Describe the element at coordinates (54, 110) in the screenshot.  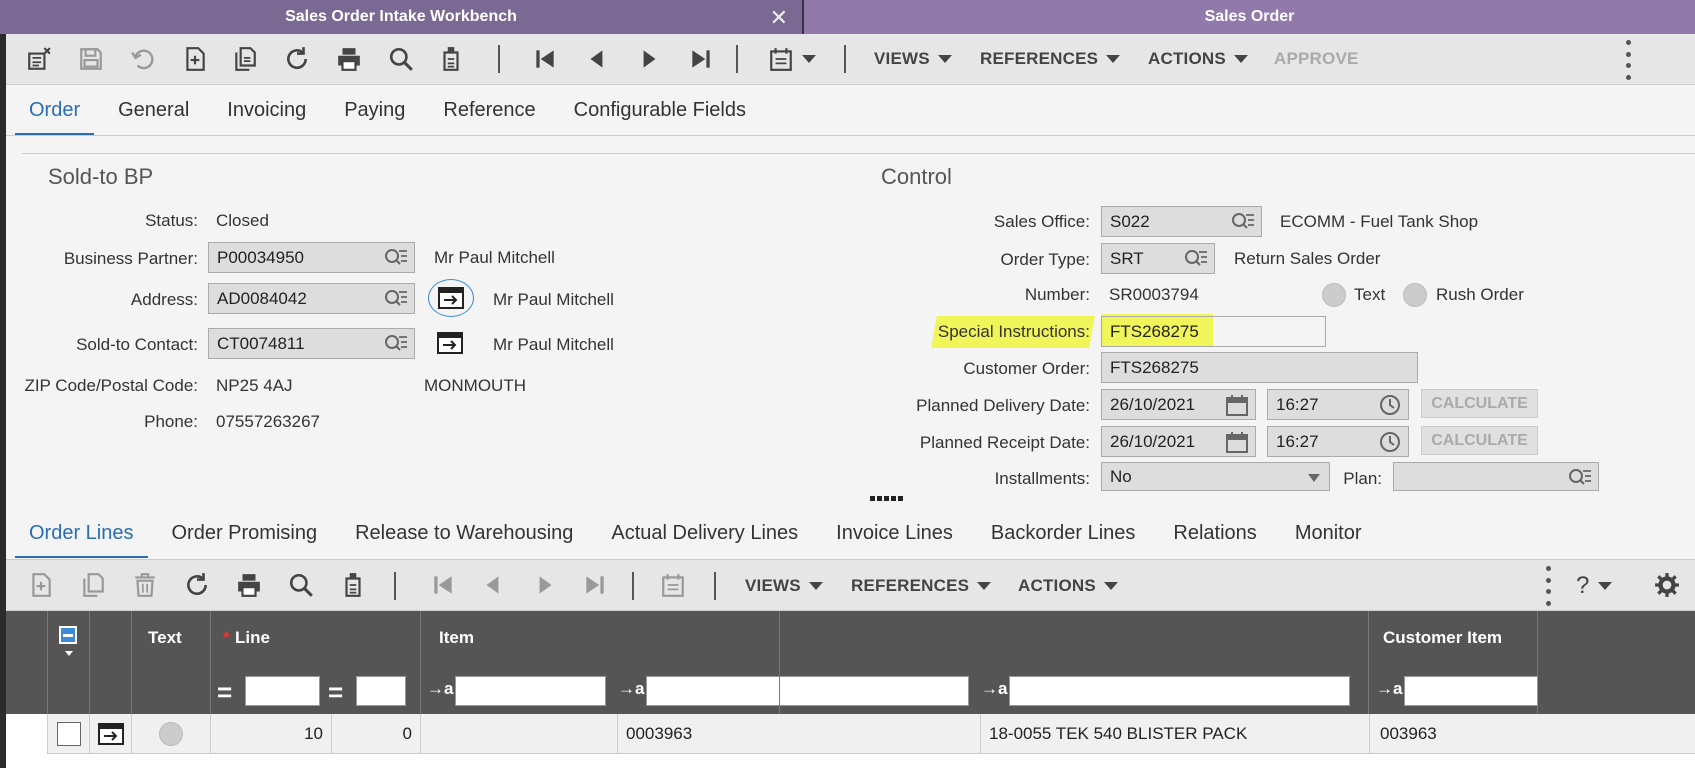
I see `tab-order: Order` at that location.